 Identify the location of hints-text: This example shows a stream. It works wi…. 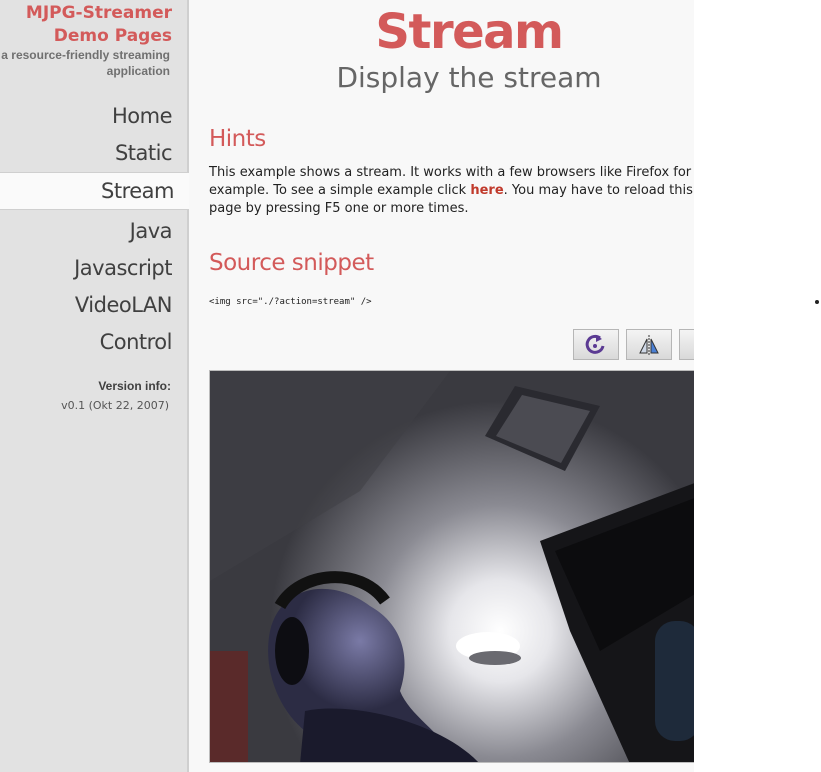
(451, 191).